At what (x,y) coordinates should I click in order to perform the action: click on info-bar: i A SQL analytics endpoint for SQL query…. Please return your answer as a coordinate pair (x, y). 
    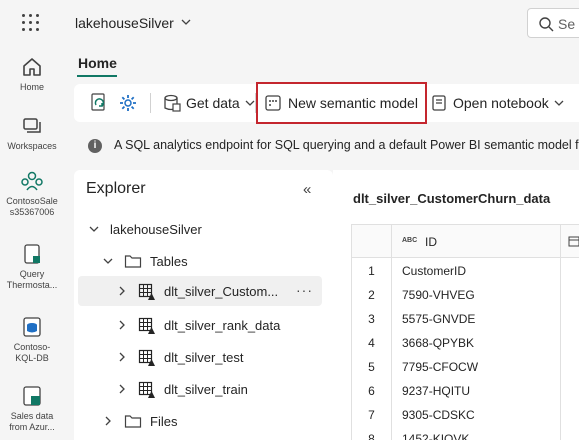
    Looking at the image, I should click on (326, 146).